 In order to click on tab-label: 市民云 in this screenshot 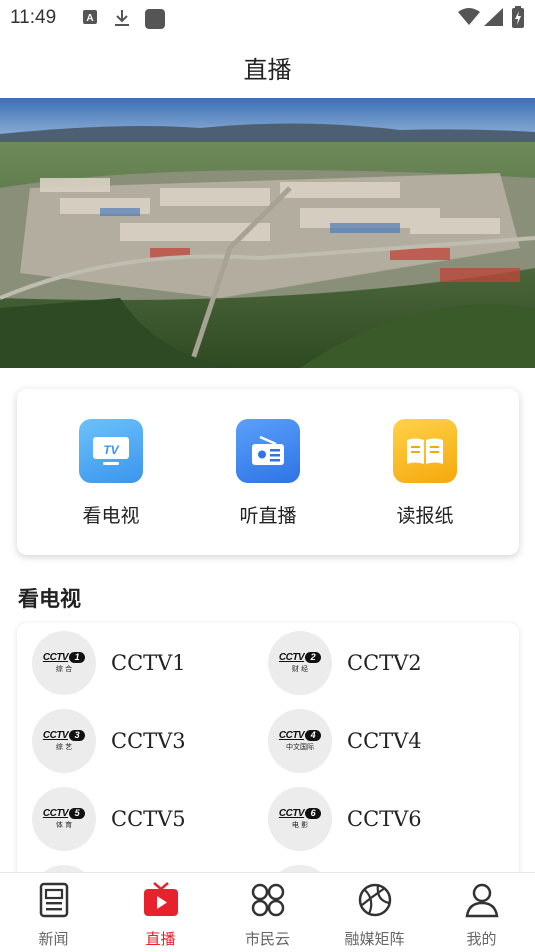, I will do `click(267, 939)`.